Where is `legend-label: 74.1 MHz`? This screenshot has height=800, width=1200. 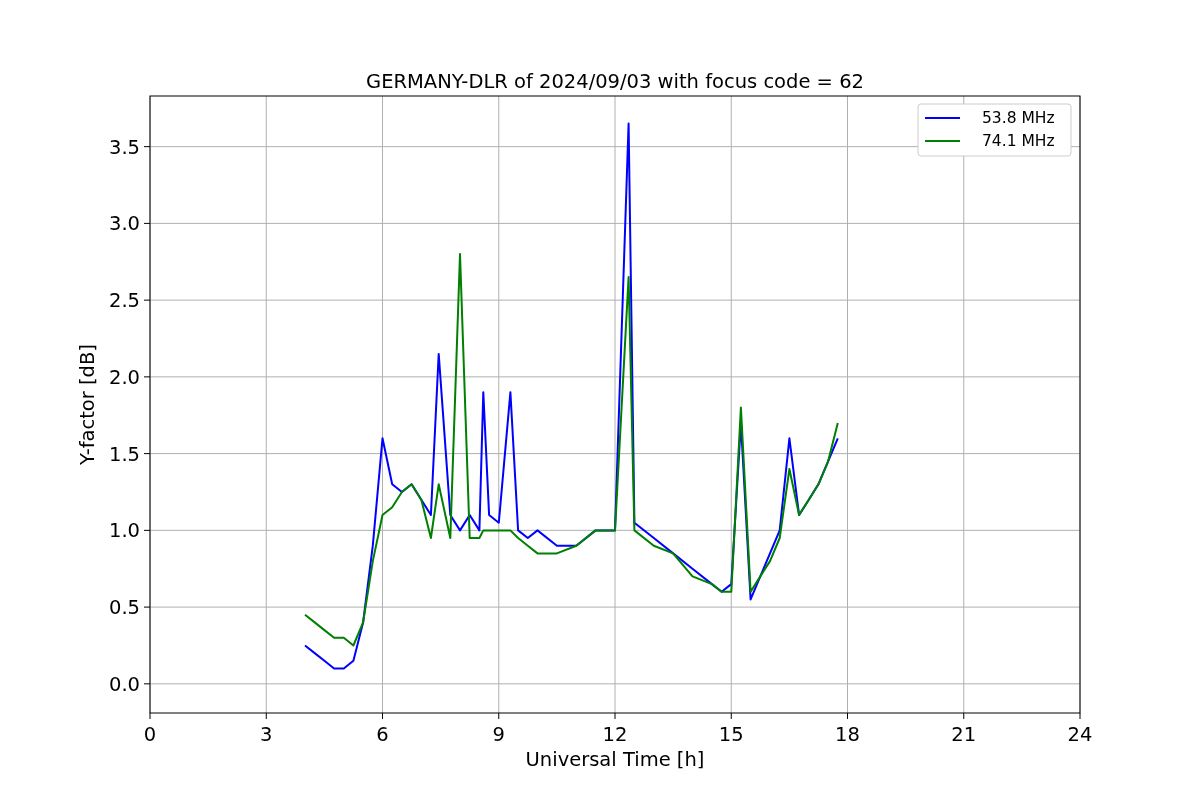 legend-label: 74.1 MHz is located at coordinates (1018, 141).